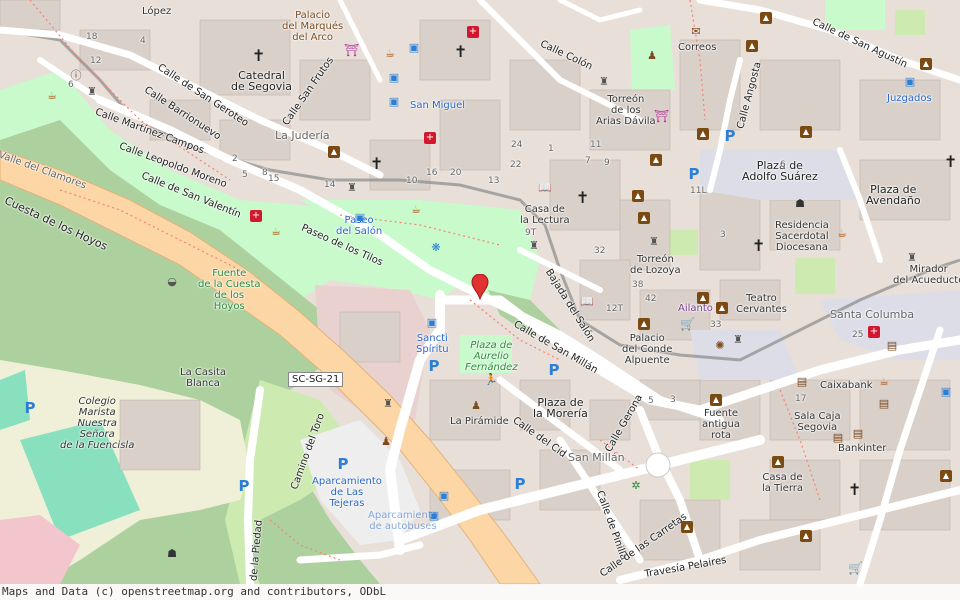 This screenshot has width=960, height=600. I want to click on house-number: 33, so click(716, 325).